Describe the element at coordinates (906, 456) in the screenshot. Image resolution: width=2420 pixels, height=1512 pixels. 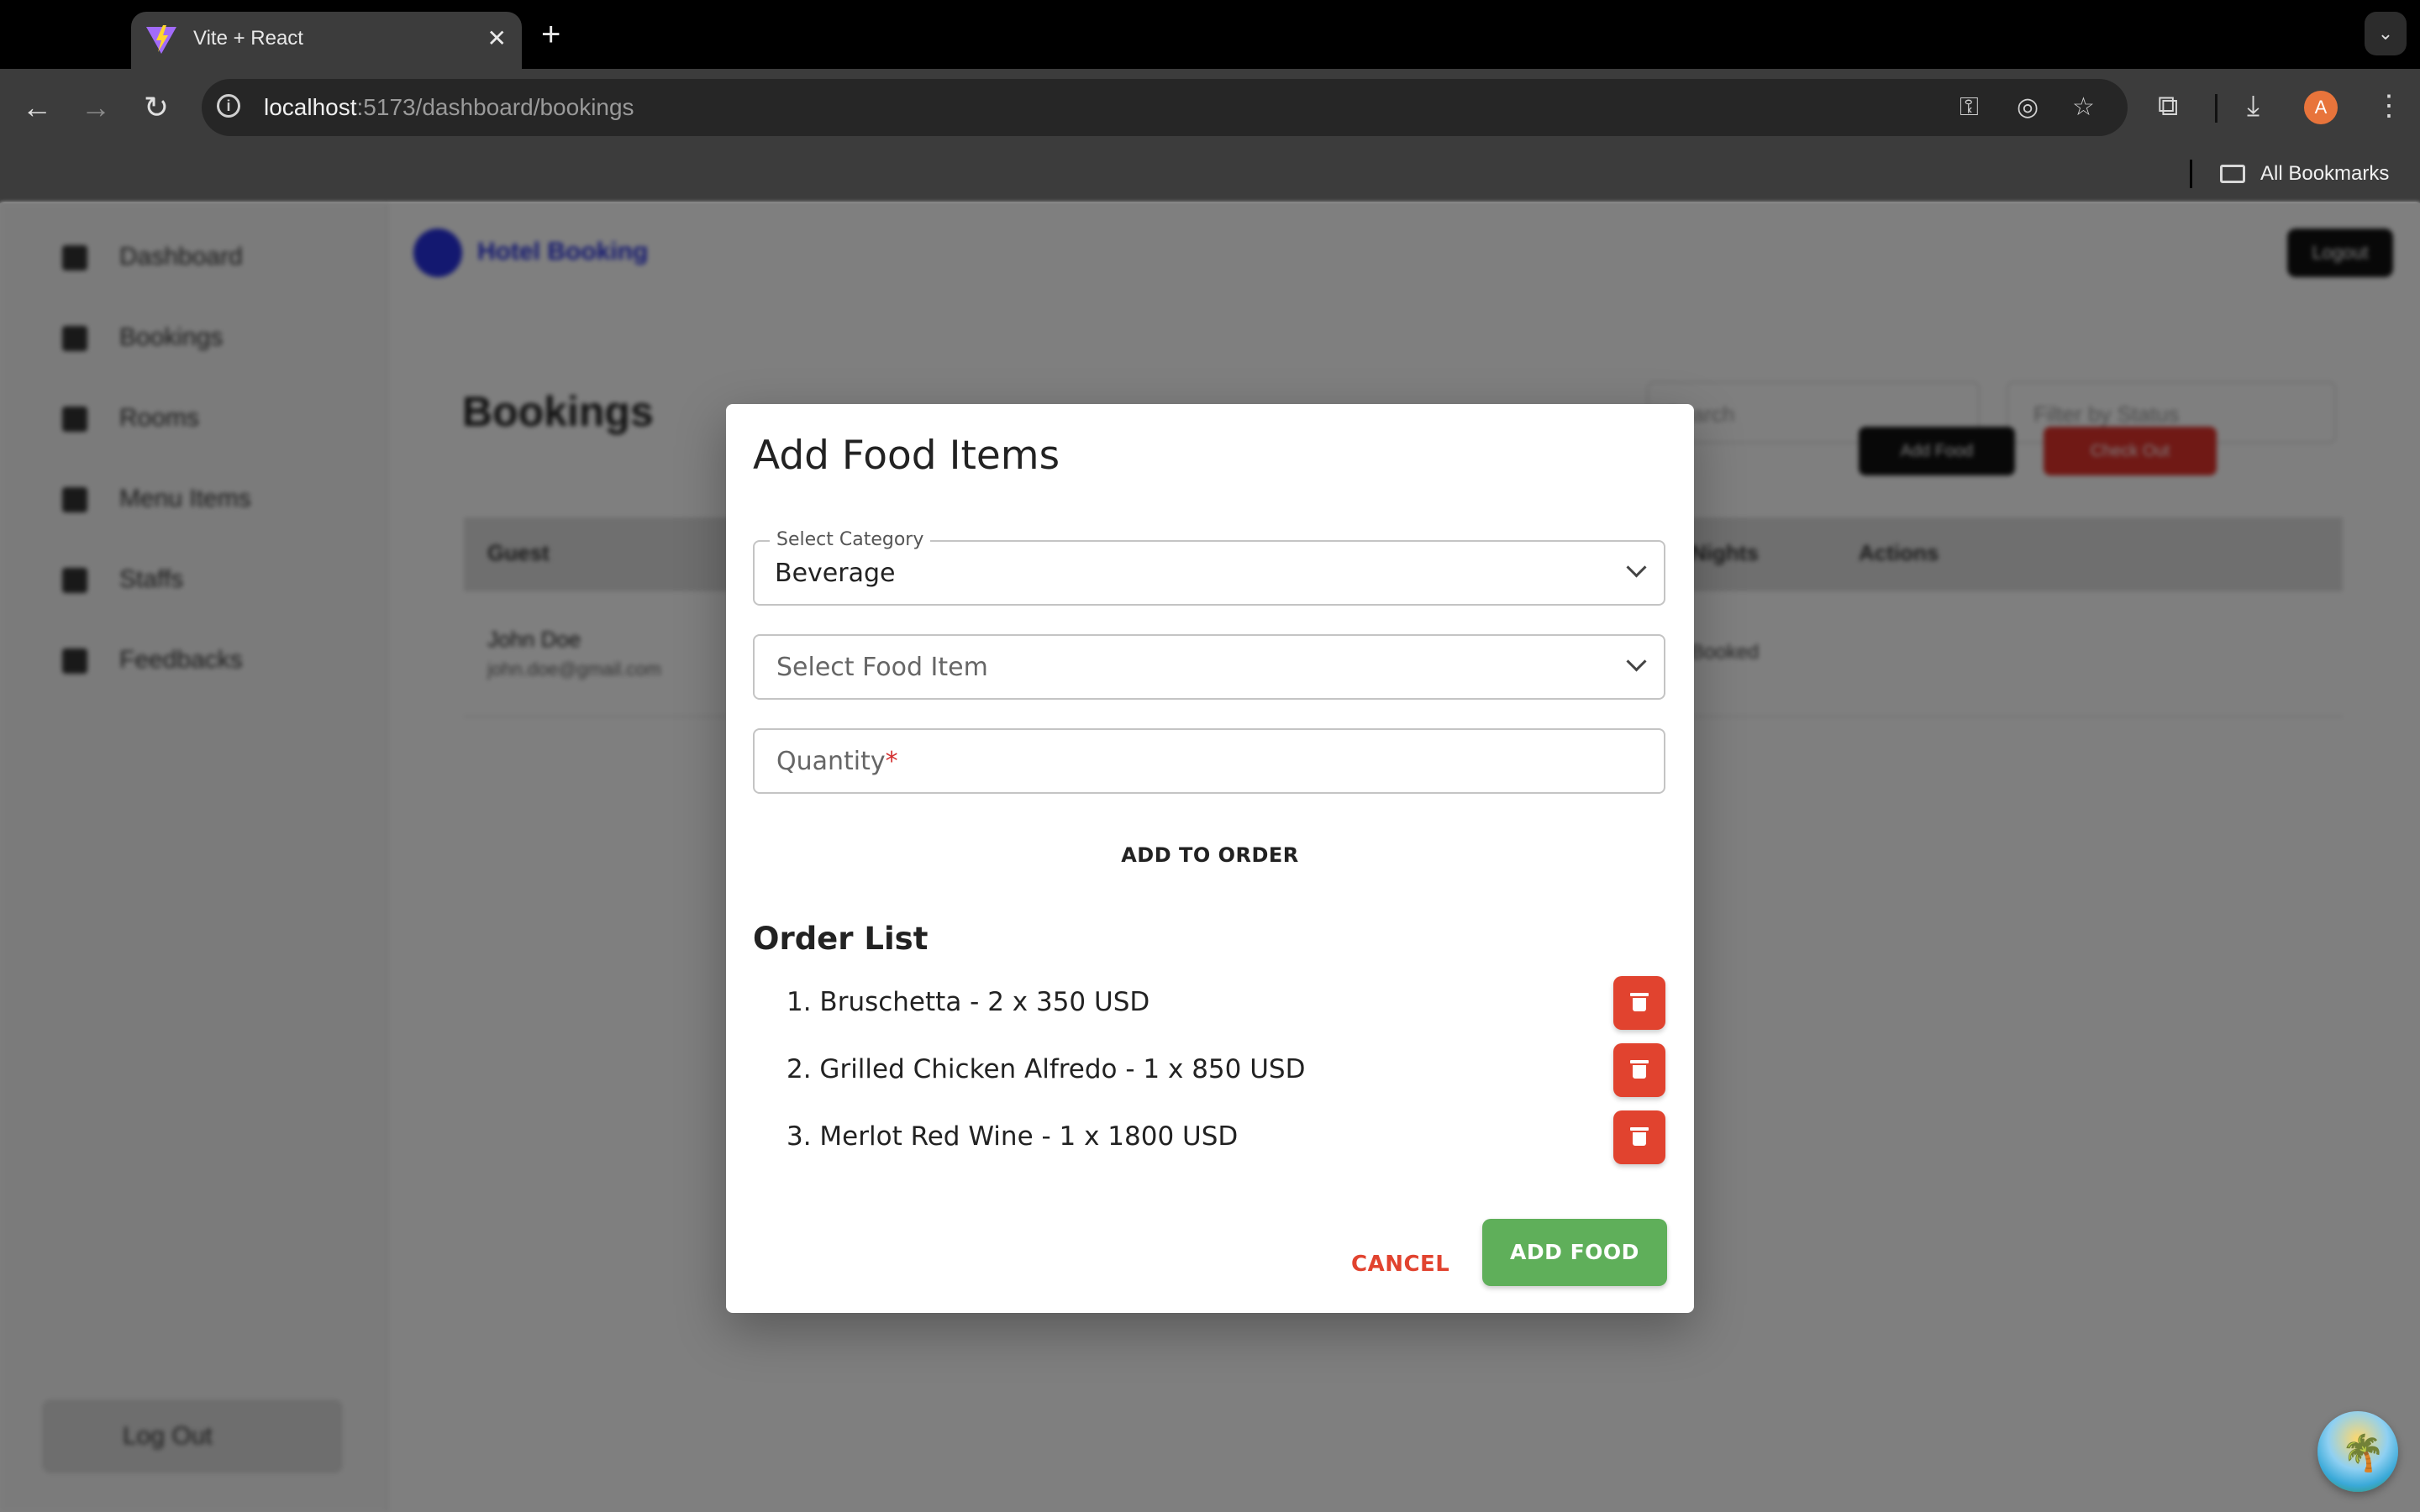
I see `dialog-title: Add Food Items` at that location.